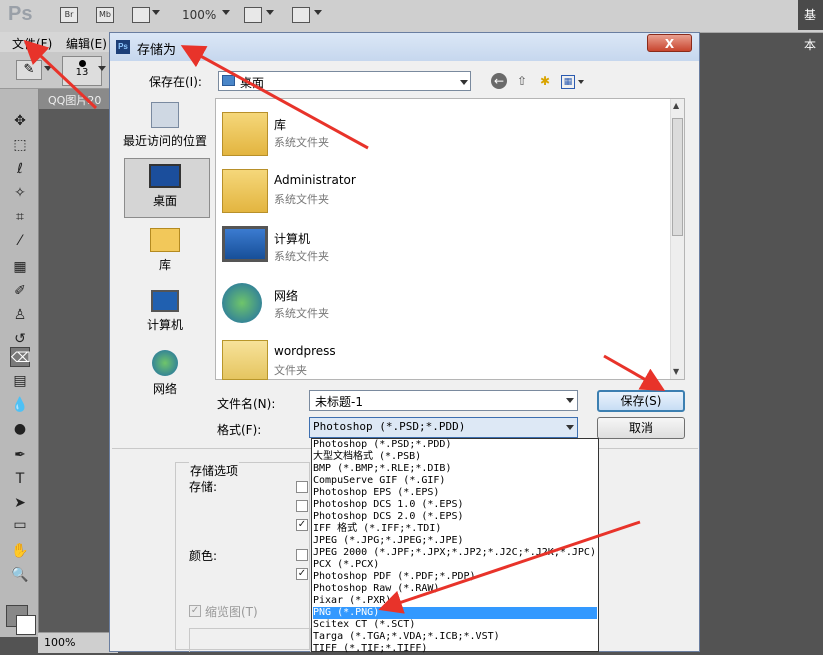 This screenshot has height=655, width=823. Describe the element at coordinates (440, 134) in the screenshot. I see `list-item: 库 系统文件夹` at that location.